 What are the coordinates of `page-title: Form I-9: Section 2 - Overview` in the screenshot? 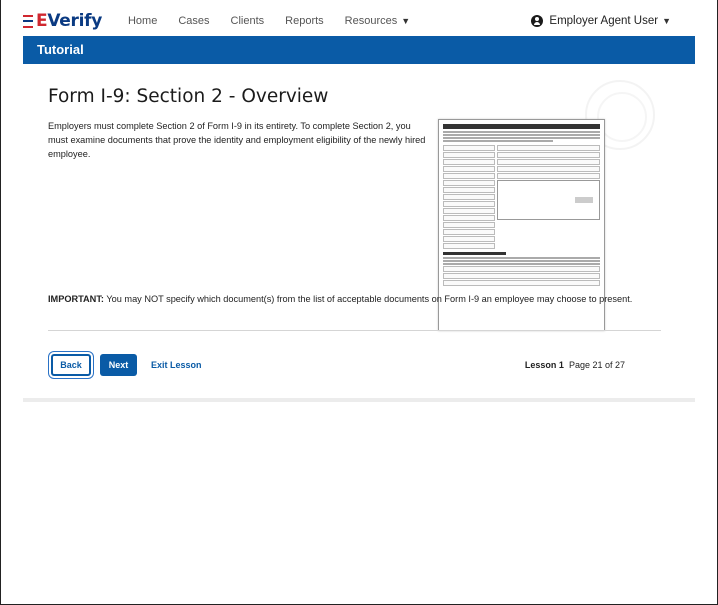 It's located at (188, 96).